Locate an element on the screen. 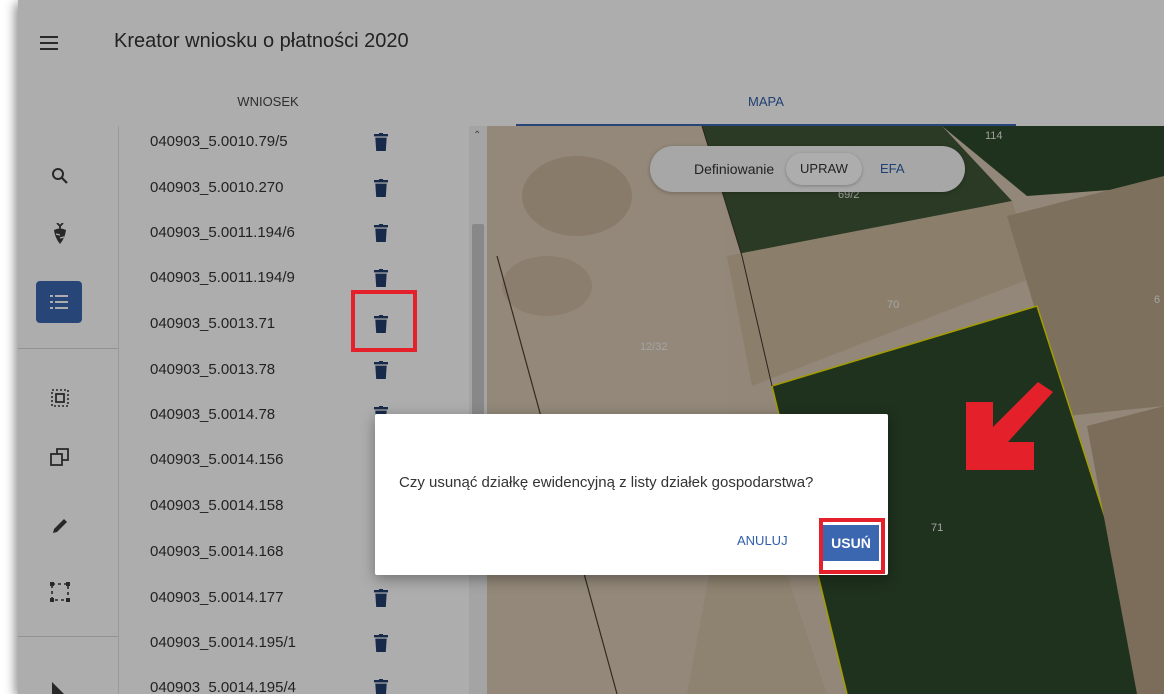 The width and height of the screenshot is (1164, 694). cancel-button: ANULUJ is located at coordinates (762, 540).